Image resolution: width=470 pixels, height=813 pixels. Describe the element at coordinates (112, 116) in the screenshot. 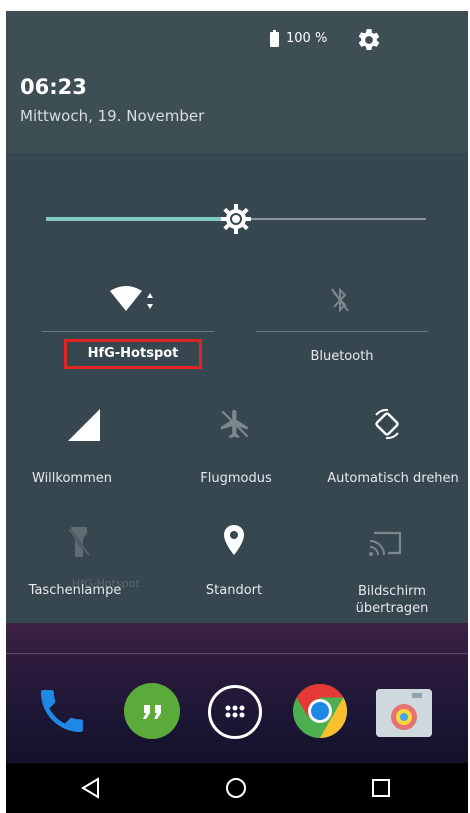

I see `clock-date: Mittwoch, 19. November` at that location.